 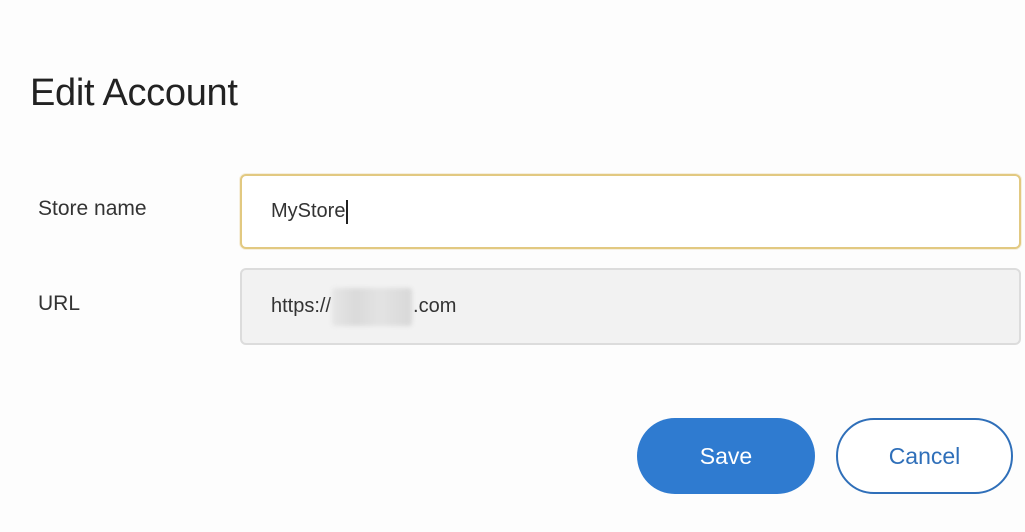 What do you see at coordinates (301, 306) in the screenshot?
I see `url-prefix: https://` at bounding box center [301, 306].